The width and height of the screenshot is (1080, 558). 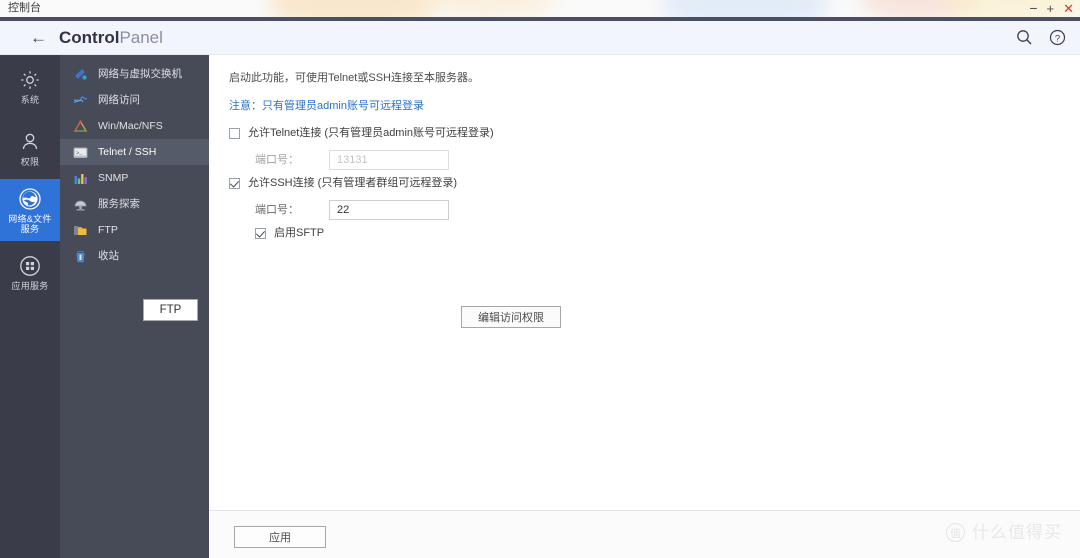 I want to click on sidebar-item-label: 服务探索, so click(x=119, y=204).